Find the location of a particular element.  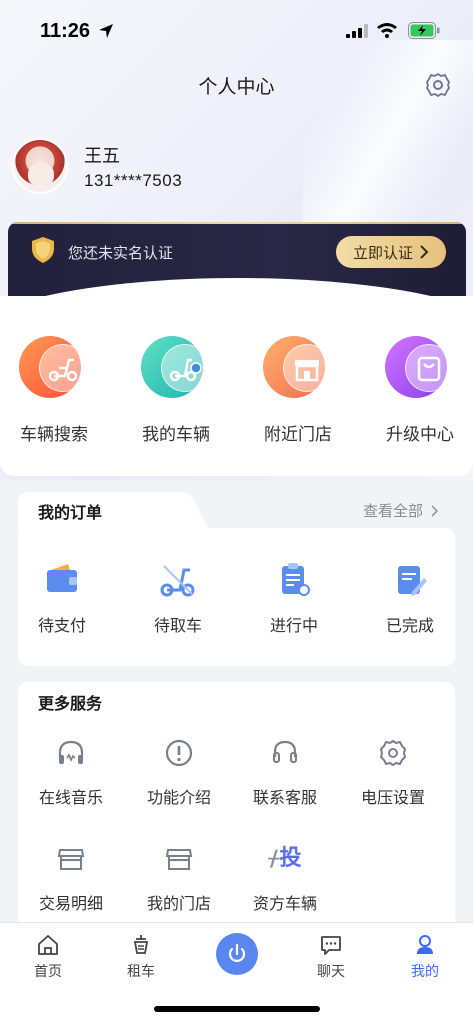

quick-action-label: 附近门店 is located at coordinates (298, 435).